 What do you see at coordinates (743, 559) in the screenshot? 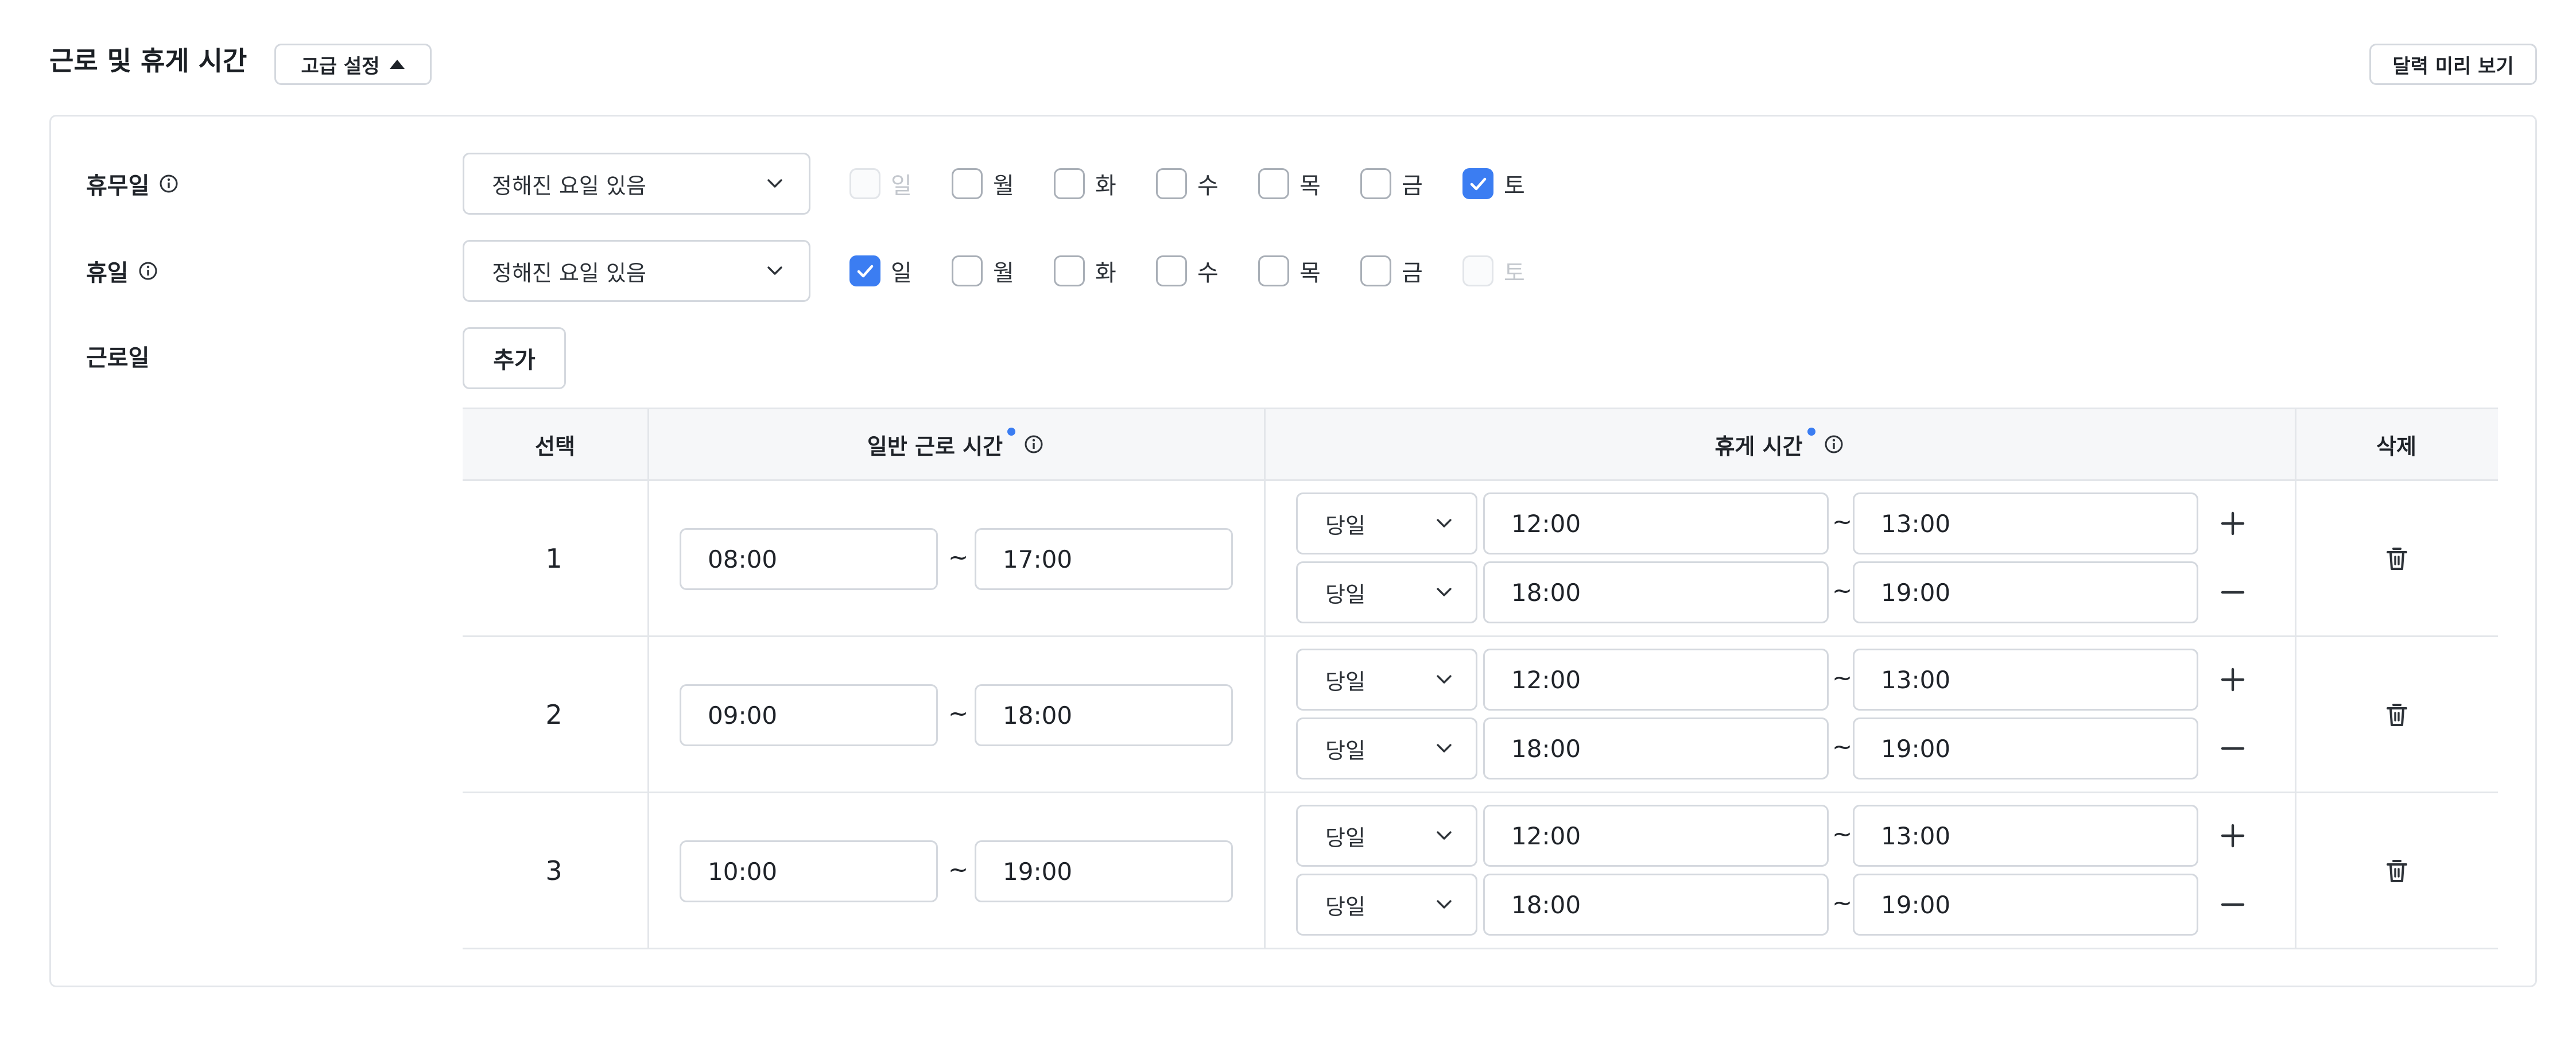
I see `regular-start-value: 08:00` at bounding box center [743, 559].